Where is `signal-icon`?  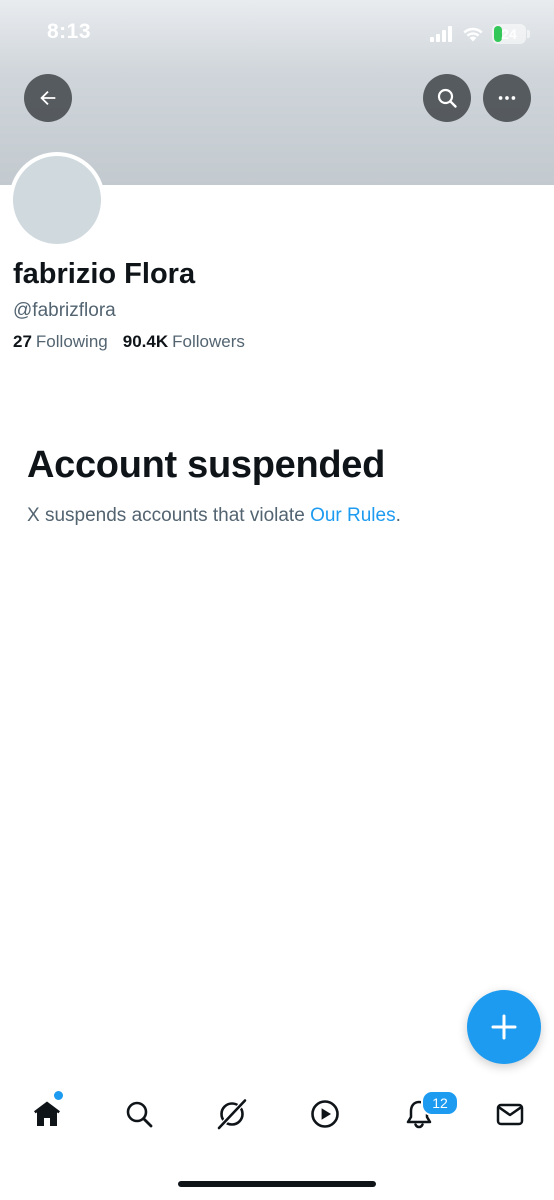 signal-icon is located at coordinates (441, 34).